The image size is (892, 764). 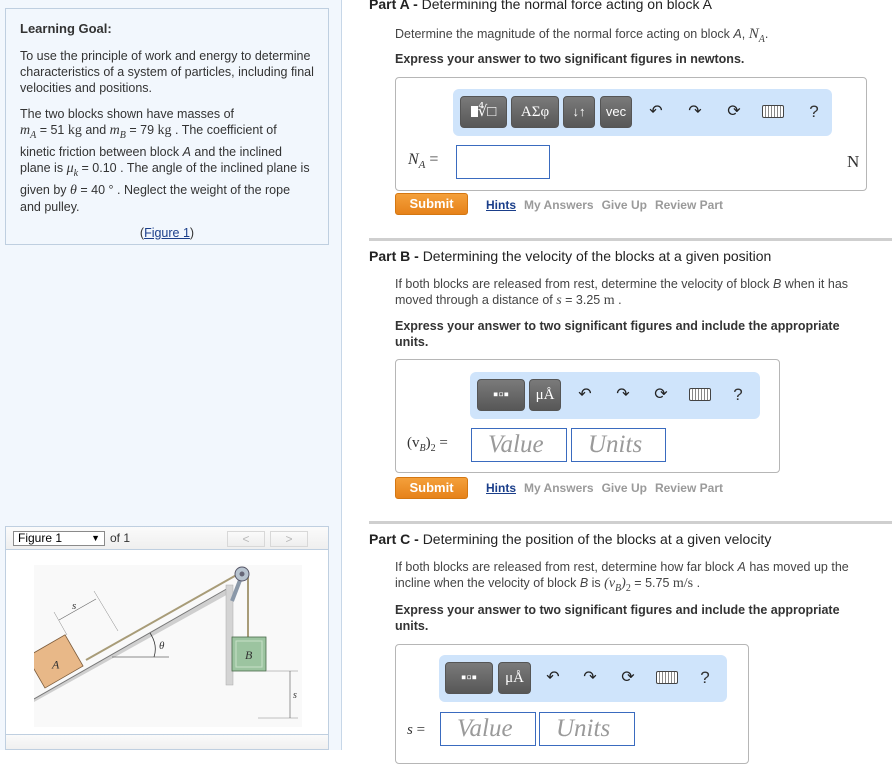 What do you see at coordinates (431, 204) in the screenshot?
I see `part-a-submit-button: Submit` at bounding box center [431, 204].